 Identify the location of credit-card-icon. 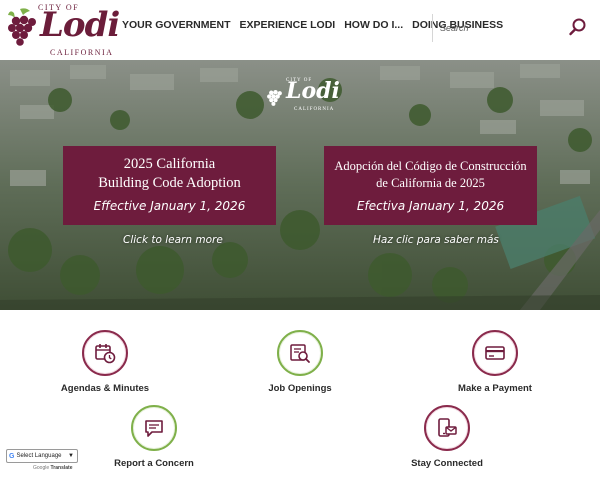
(495, 353).